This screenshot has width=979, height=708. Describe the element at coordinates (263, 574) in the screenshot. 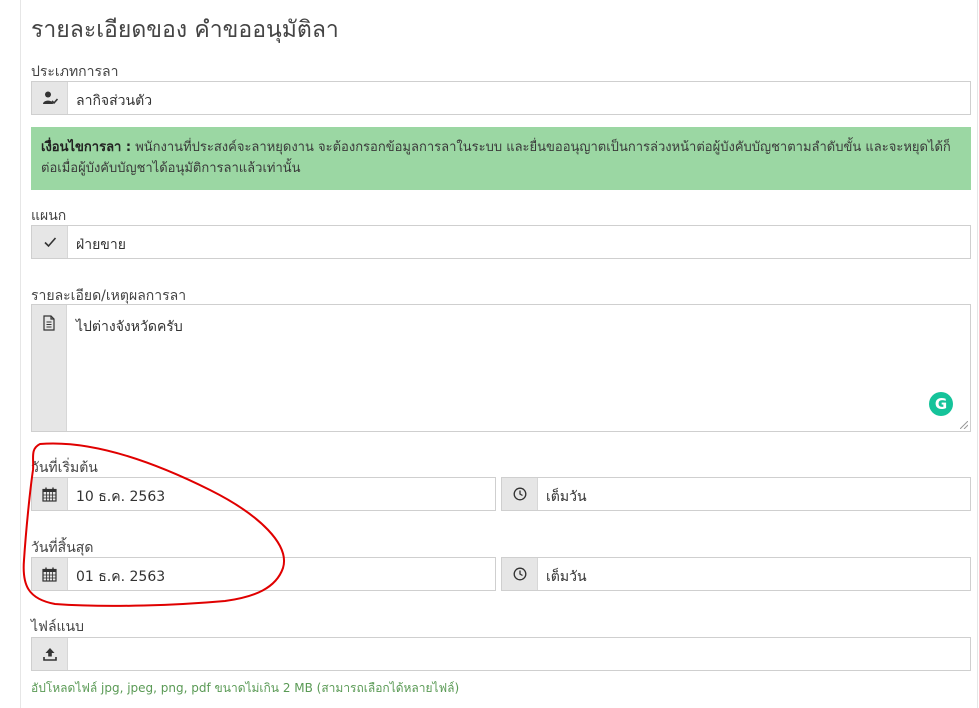

I see `end-date-input: 01 ธ.ค. 2563` at that location.